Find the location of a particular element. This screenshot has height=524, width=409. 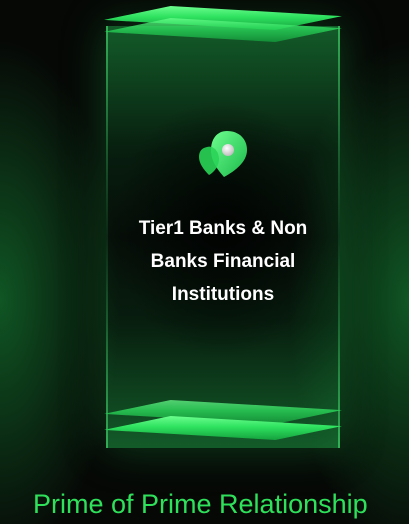

pillar-edge-left is located at coordinates (107, 237).